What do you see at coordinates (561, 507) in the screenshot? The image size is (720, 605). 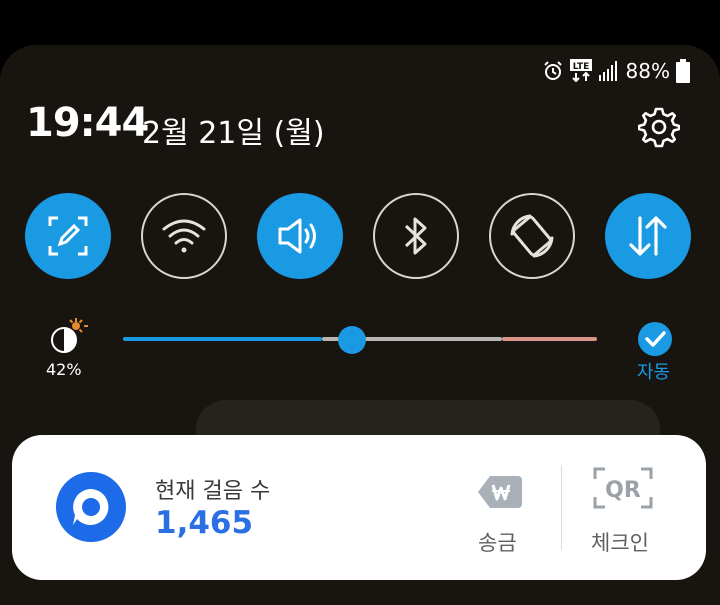 I see `widget-divider` at bounding box center [561, 507].